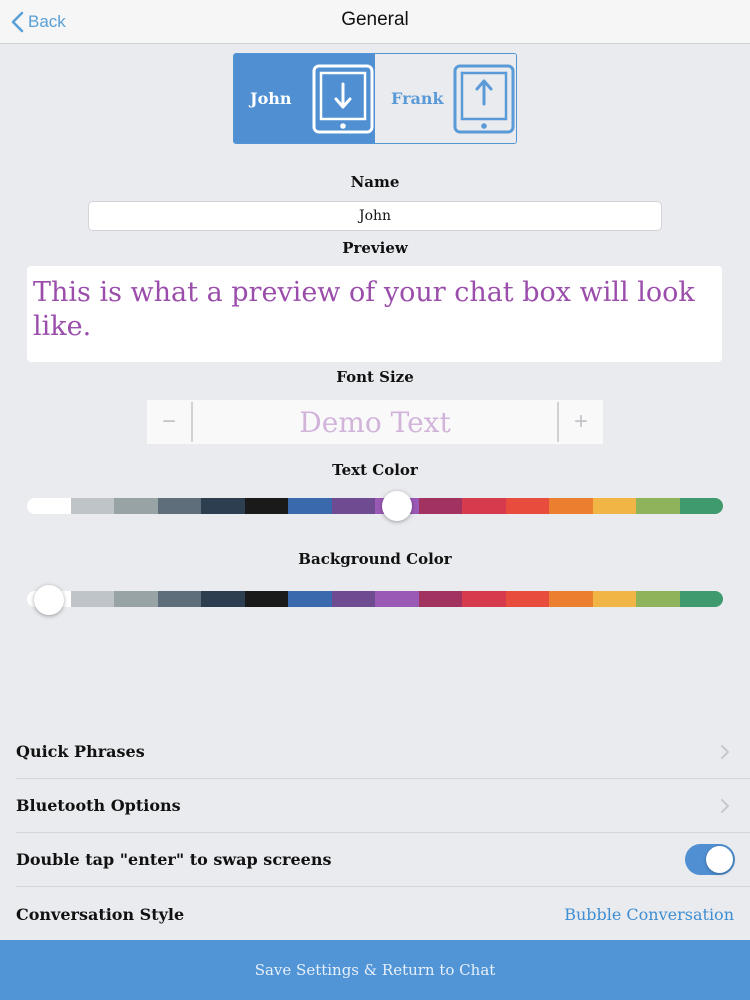 The image size is (750, 1000). What do you see at coordinates (343, 98) in the screenshot?
I see `tablet-download-icon` at bounding box center [343, 98].